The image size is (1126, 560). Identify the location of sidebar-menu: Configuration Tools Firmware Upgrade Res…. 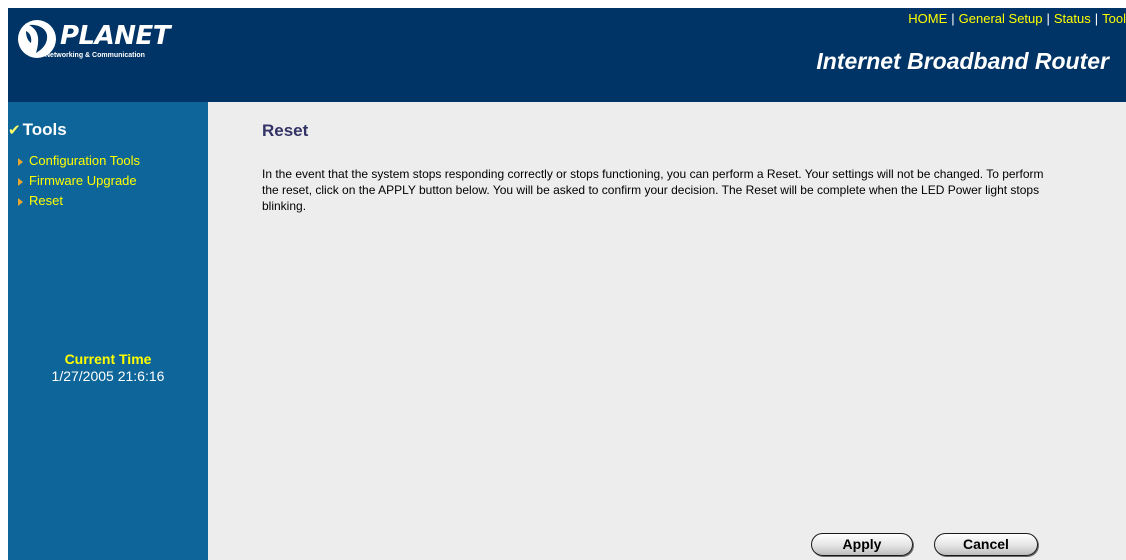
(79, 181).